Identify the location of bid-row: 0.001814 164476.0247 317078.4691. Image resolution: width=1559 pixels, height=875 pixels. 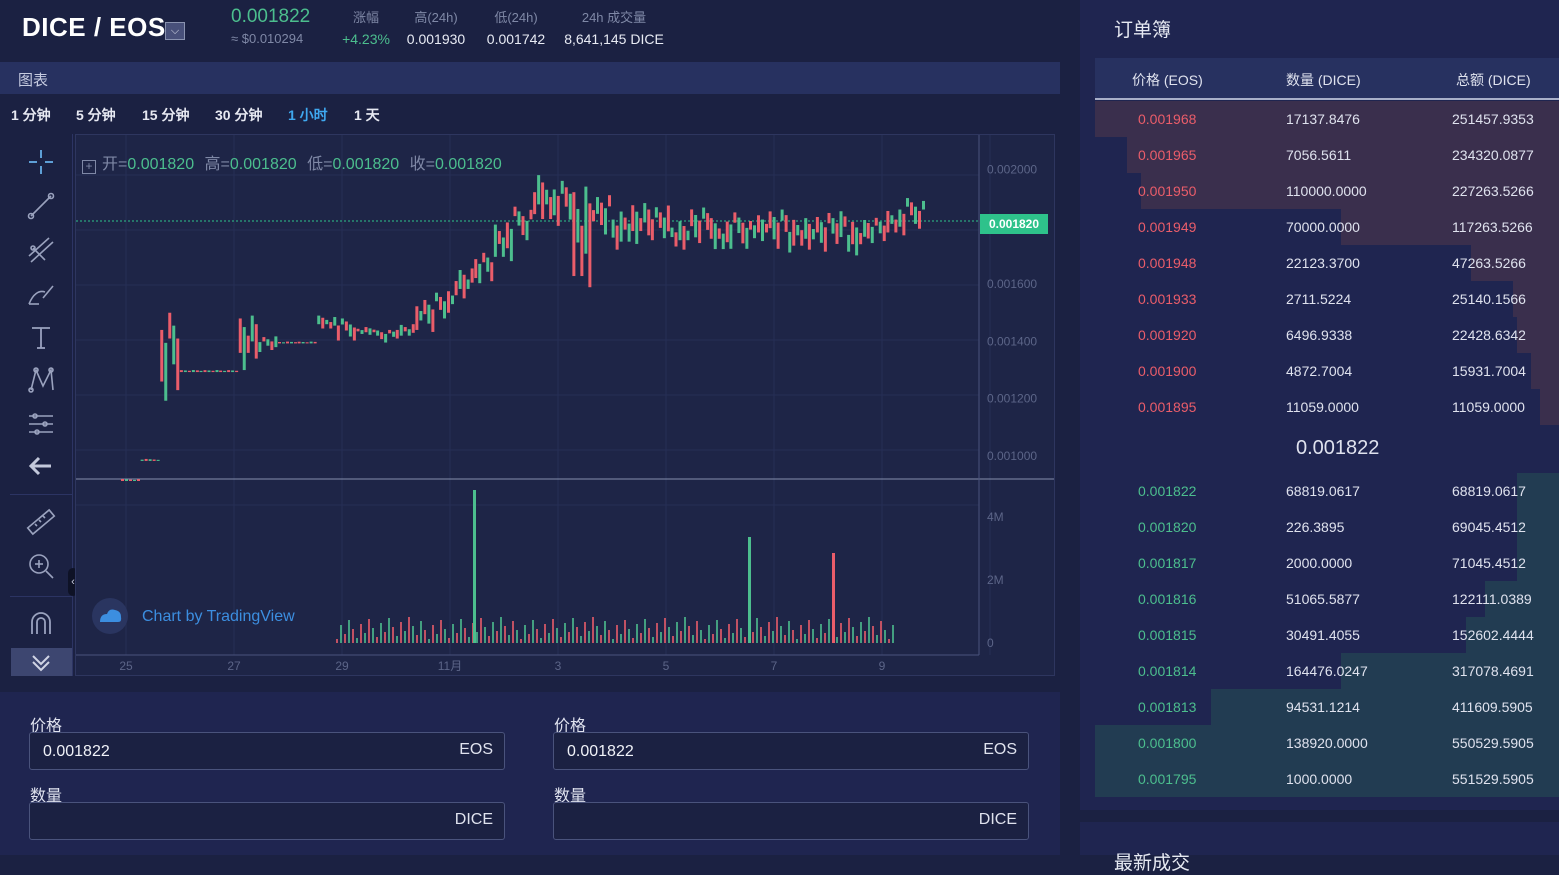
(1327, 671).